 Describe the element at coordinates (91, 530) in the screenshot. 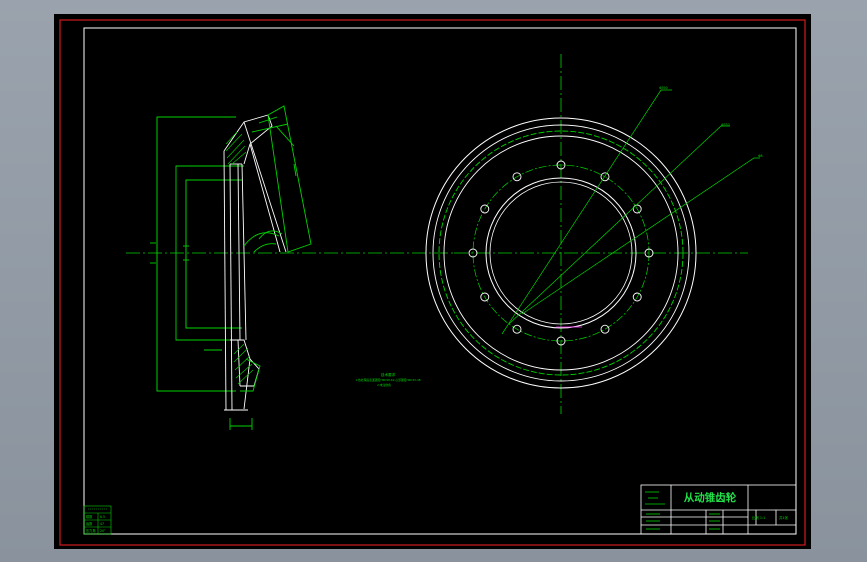

I see `param-label-3: 压力角` at that location.